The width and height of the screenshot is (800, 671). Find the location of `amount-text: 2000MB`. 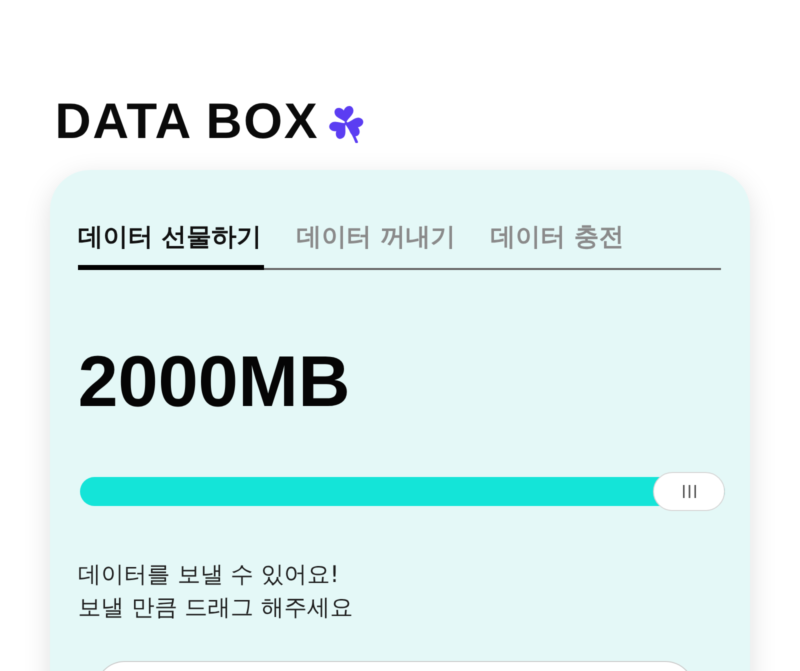

amount-text: 2000MB is located at coordinates (214, 382).